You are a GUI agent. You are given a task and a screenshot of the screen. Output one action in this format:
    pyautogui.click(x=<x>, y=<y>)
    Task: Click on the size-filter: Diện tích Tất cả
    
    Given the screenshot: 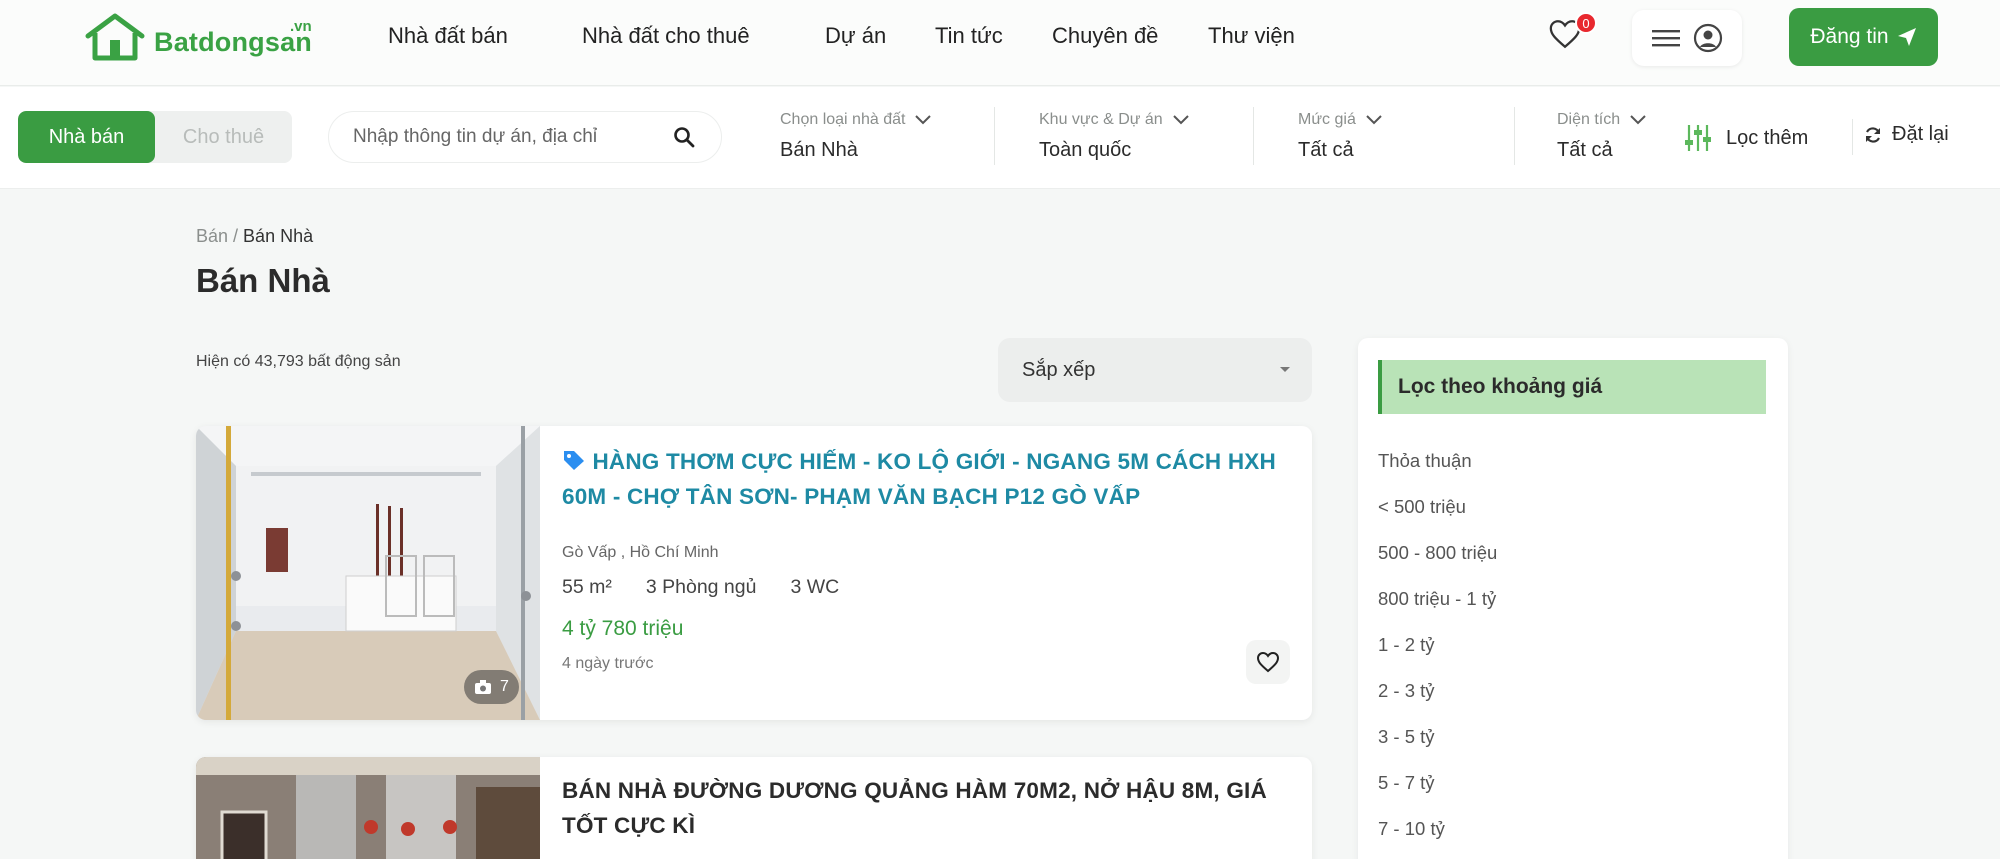 What is the action you would take?
    pyautogui.click(x=1601, y=136)
    